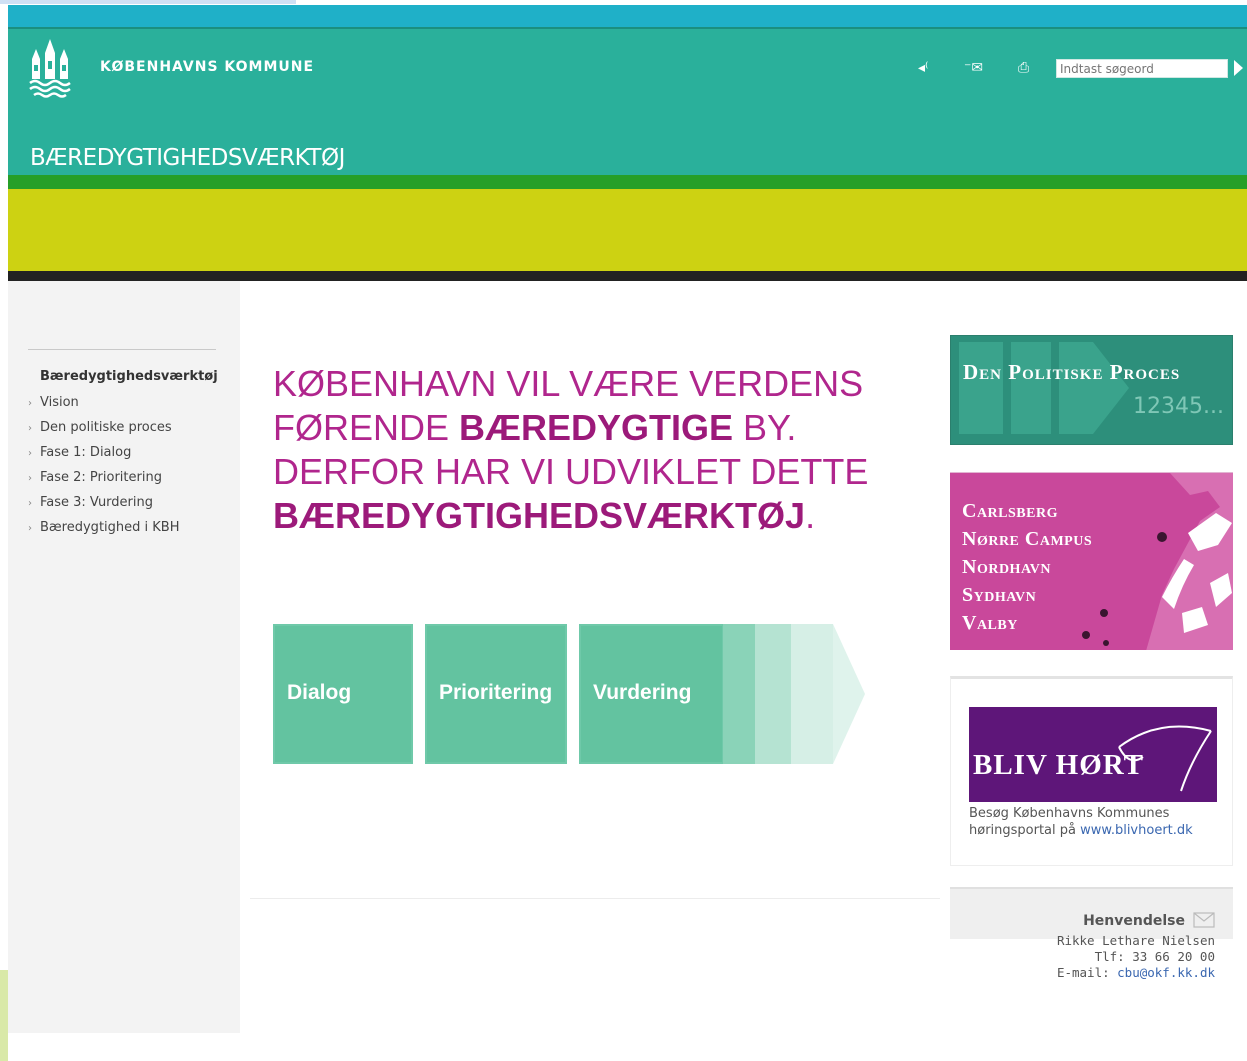  What do you see at coordinates (1027, 511) in the screenshot?
I see `area-item: Carlsberg` at bounding box center [1027, 511].